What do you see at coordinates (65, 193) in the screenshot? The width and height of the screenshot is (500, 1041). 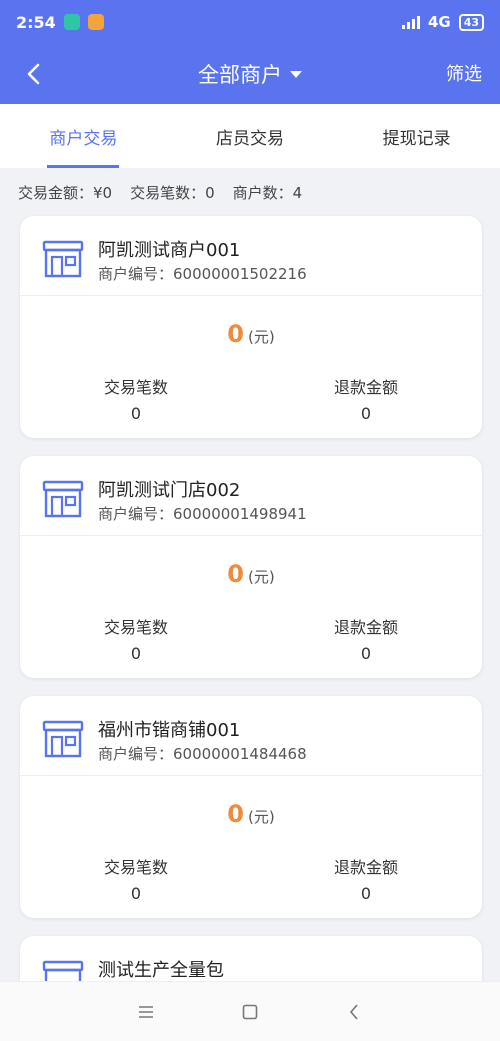 I see `summary-amount: 交易金额：¥0` at bounding box center [65, 193].